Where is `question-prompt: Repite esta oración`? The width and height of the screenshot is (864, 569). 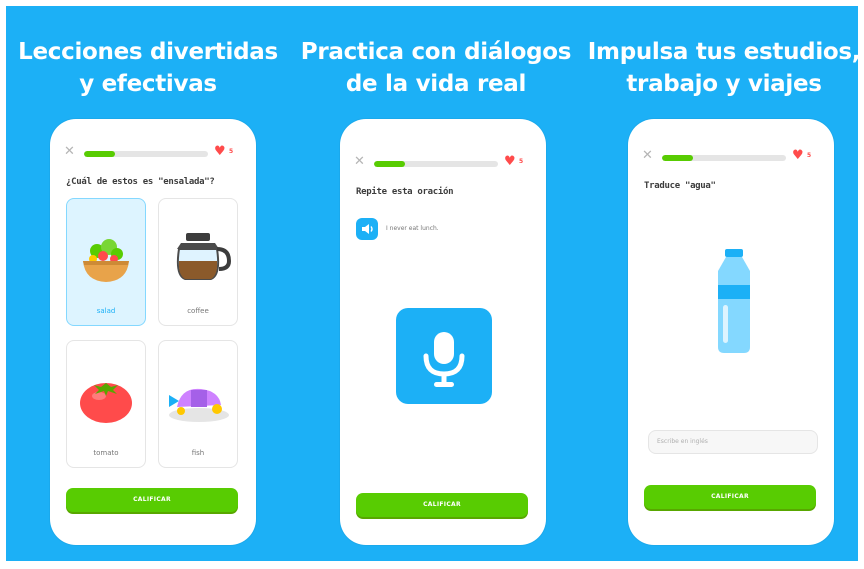
question-prompt: Repite esta oración is located at coordinates (405, 192).